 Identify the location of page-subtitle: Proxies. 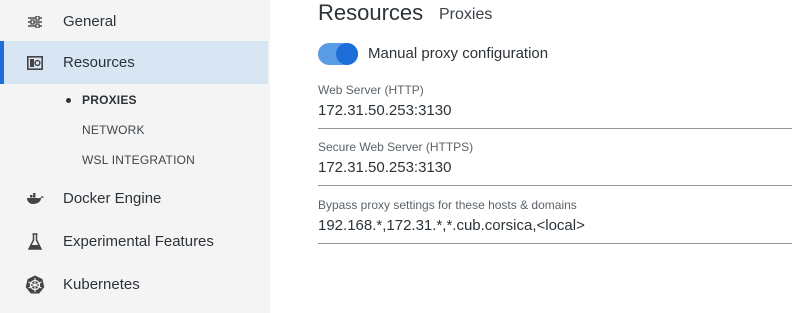
(466, 14).